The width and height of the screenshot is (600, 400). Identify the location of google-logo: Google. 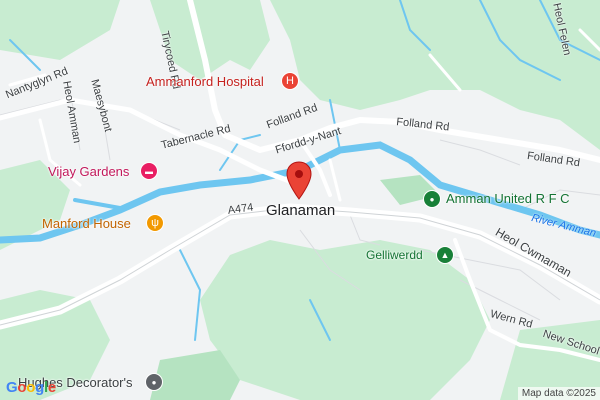
(31, 387).